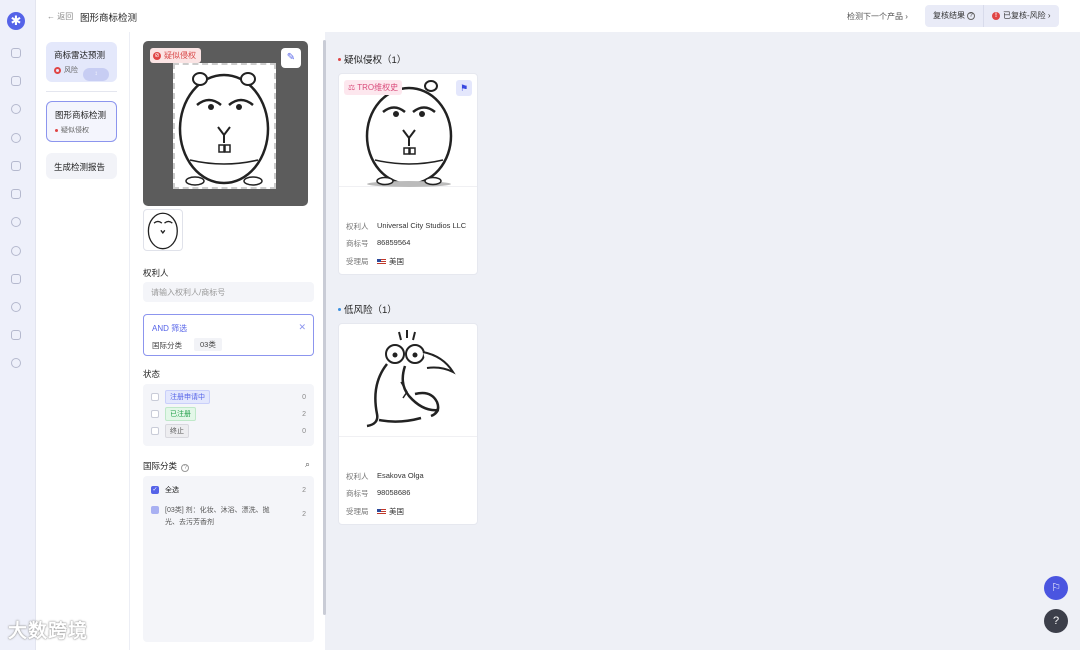 Image resolution: width=1080 pixels, height=650 pixels. I want to click on upload-icon, so click(16, 279).